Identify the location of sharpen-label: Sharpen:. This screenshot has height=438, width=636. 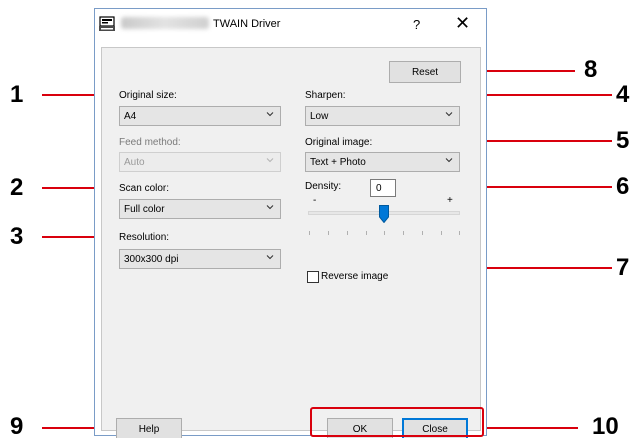
(325, 95).